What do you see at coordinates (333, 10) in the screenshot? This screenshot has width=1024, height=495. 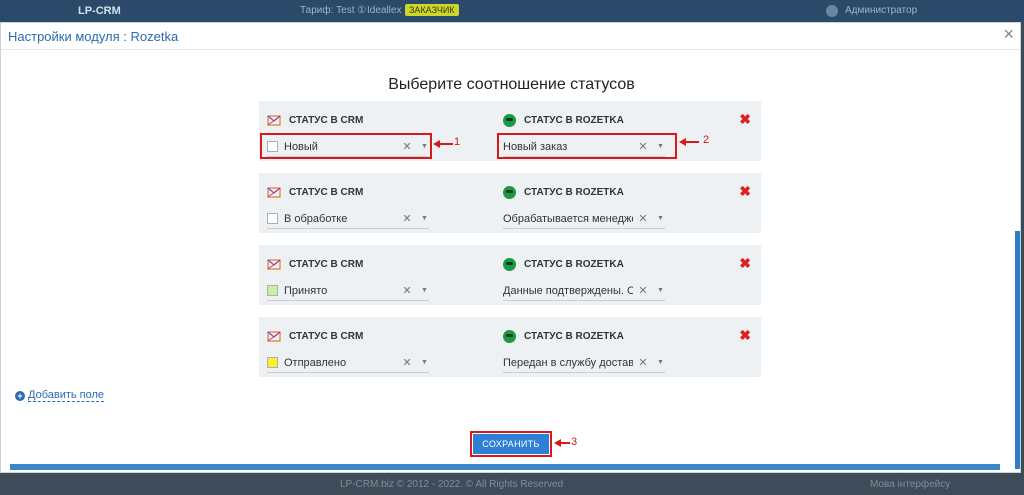 I see `background-tariff: Тариф: Test ①` at bounding box center [333, 10].